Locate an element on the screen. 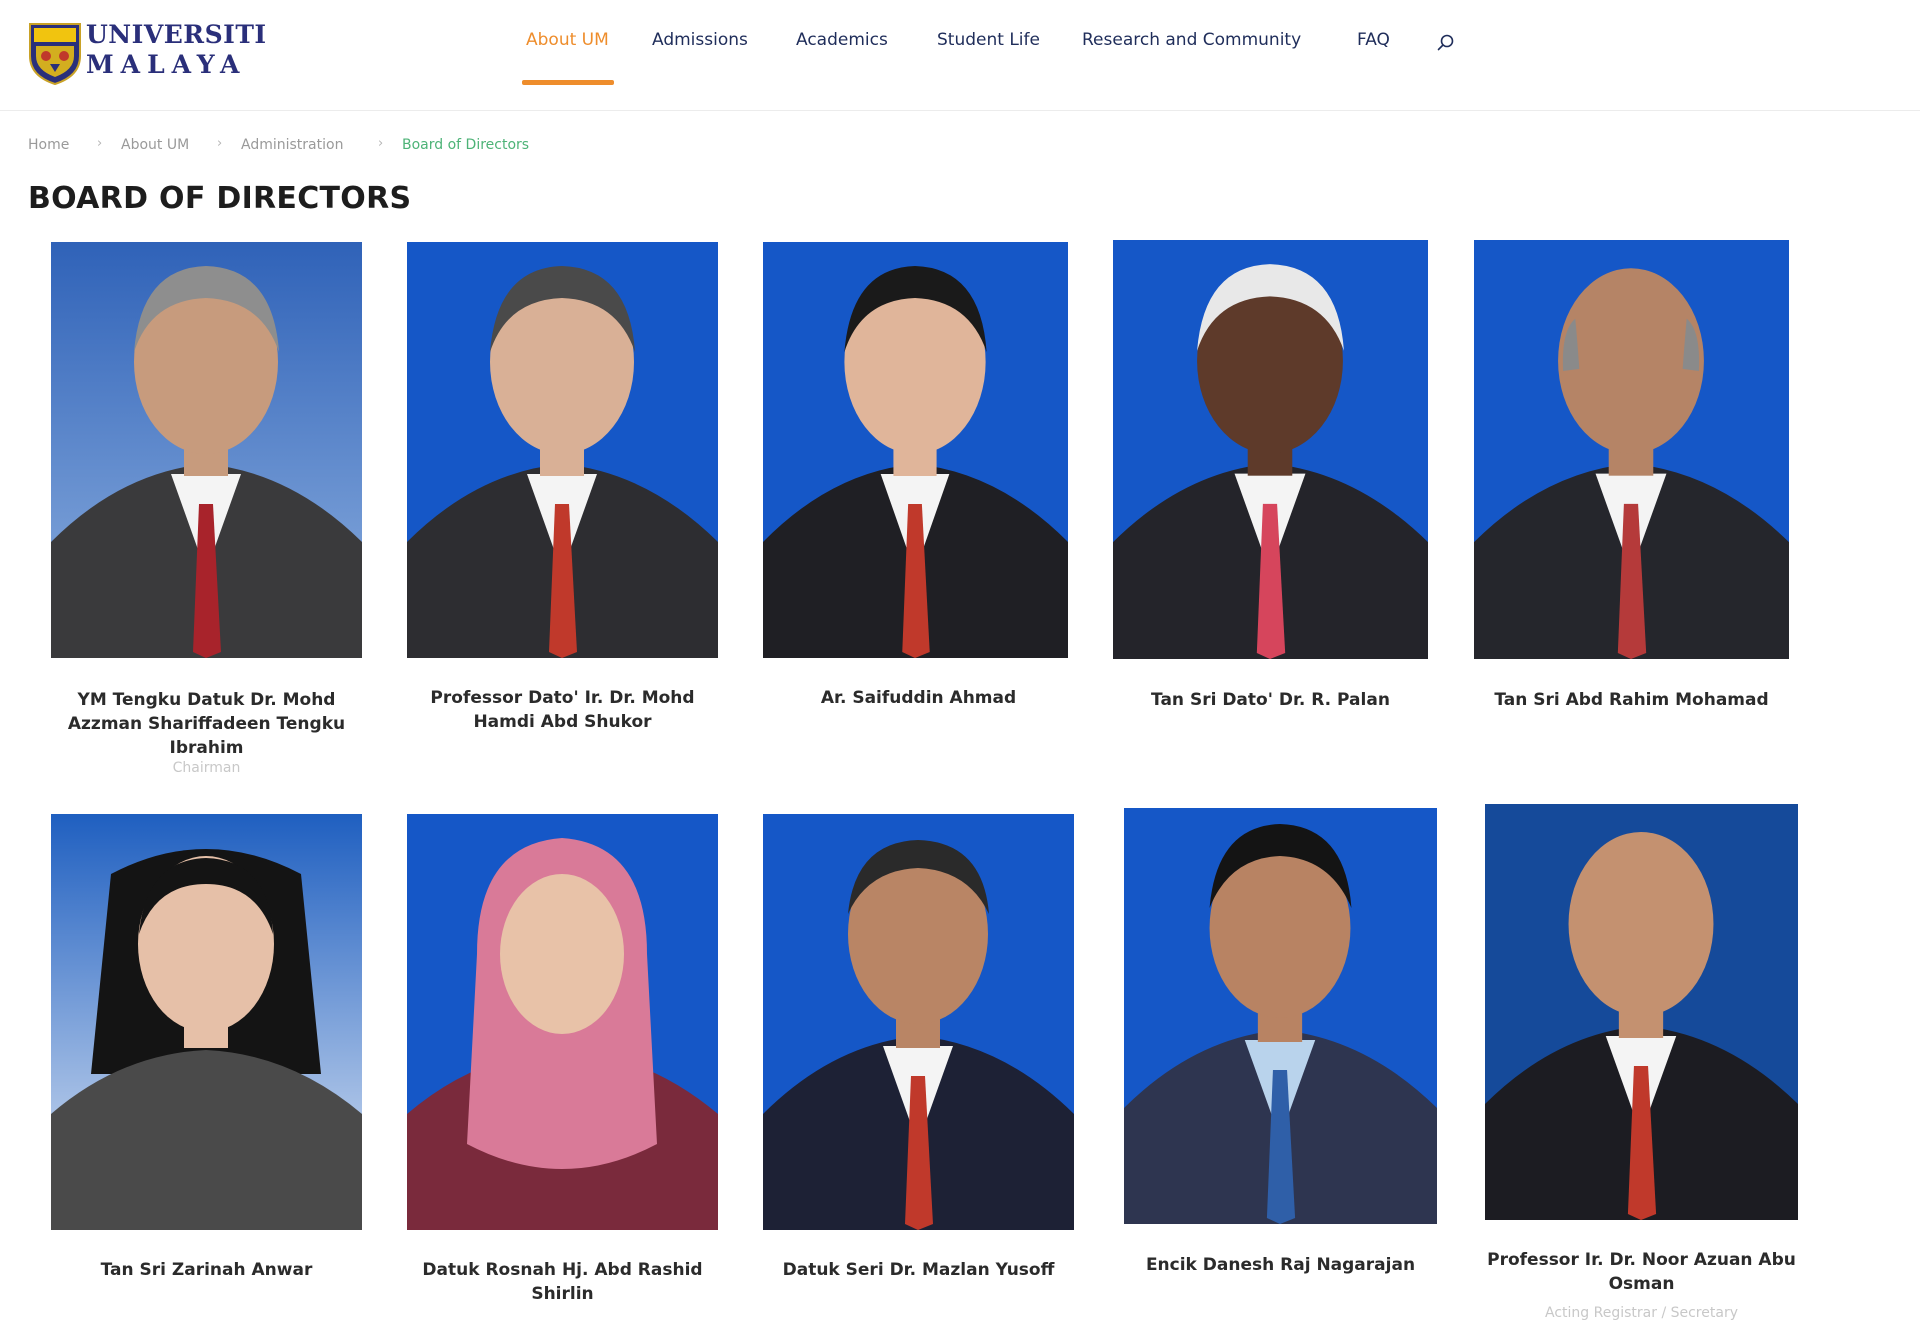 This screenshot has width=1920, height=1328. breadcrumb-about-um: About UM is located at coordinates (155, 145).